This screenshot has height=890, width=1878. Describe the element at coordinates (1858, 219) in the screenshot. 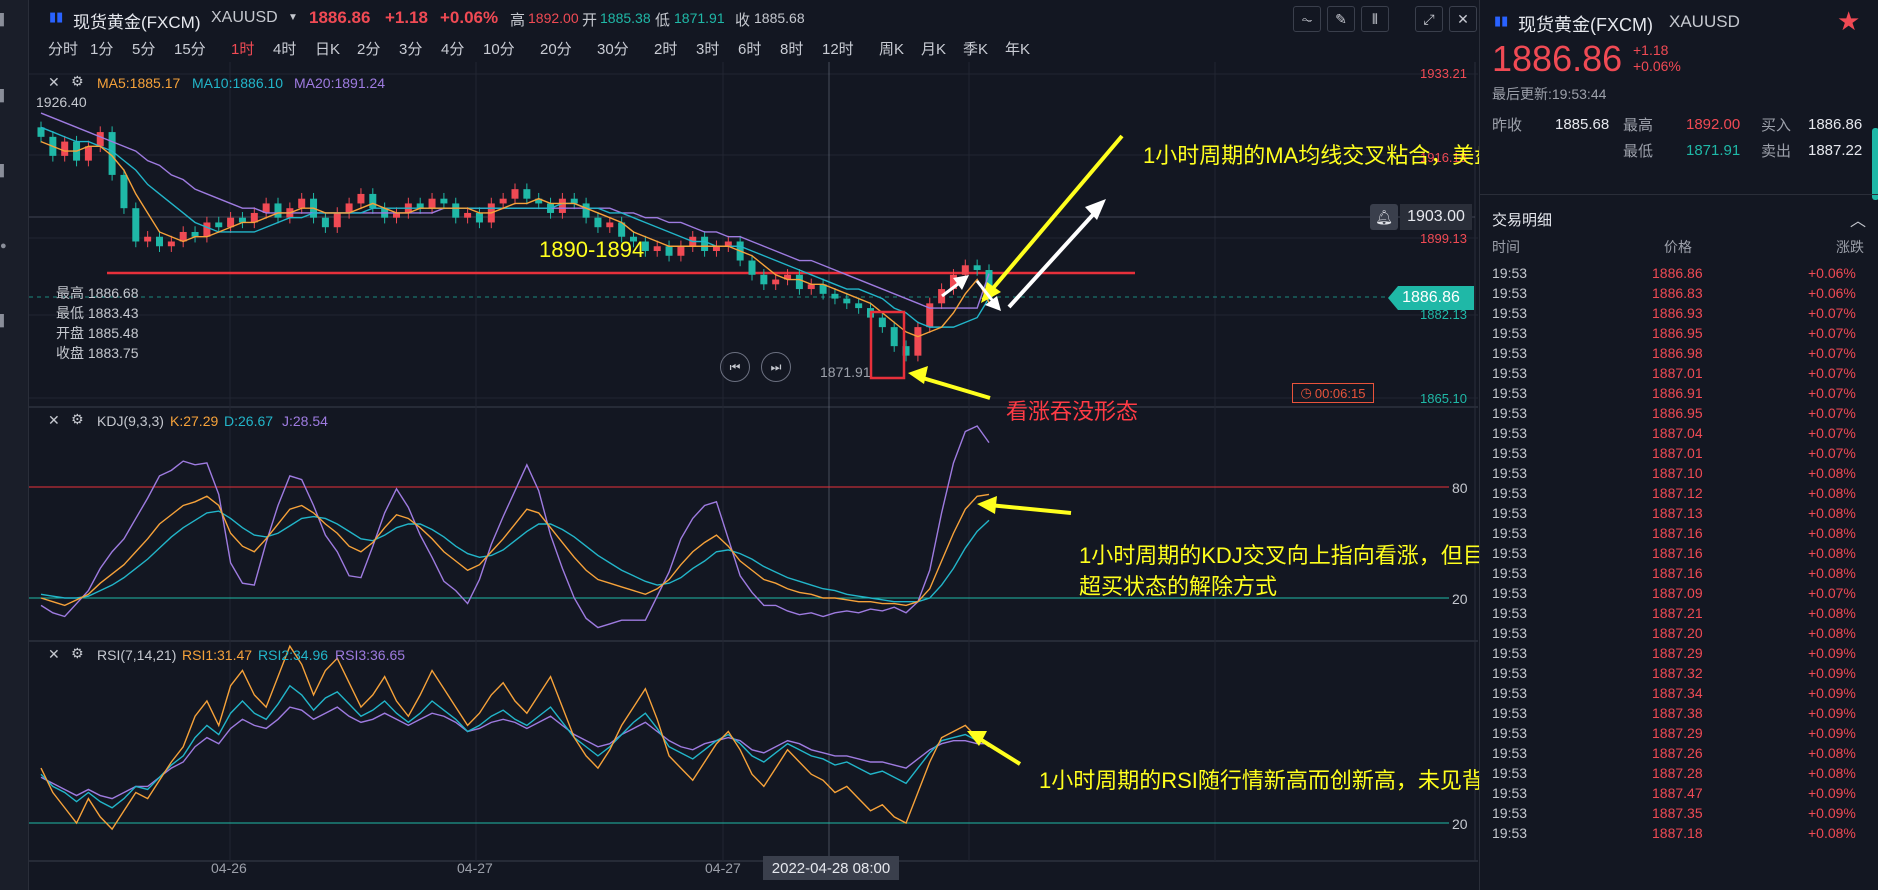

I see `chevron-up-icon: ︿` at that location.